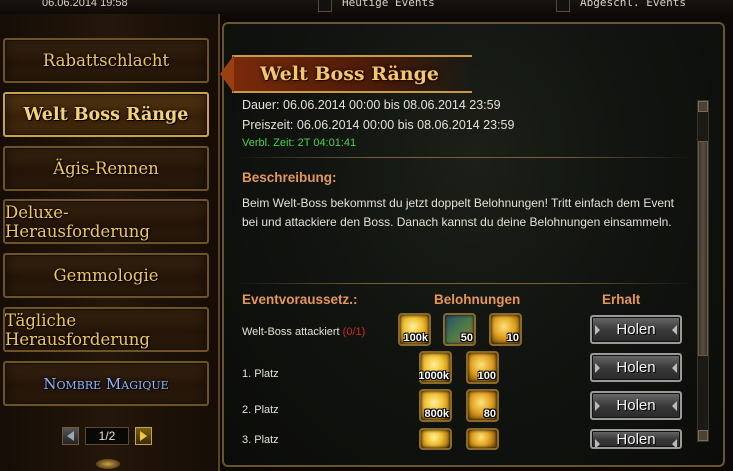 This screenshot has width=733, height=471. What do you see at coordinates (482, 367) in the screenshot?
I see `gold-medal-icon: 100` at bounding box center [482, 367].